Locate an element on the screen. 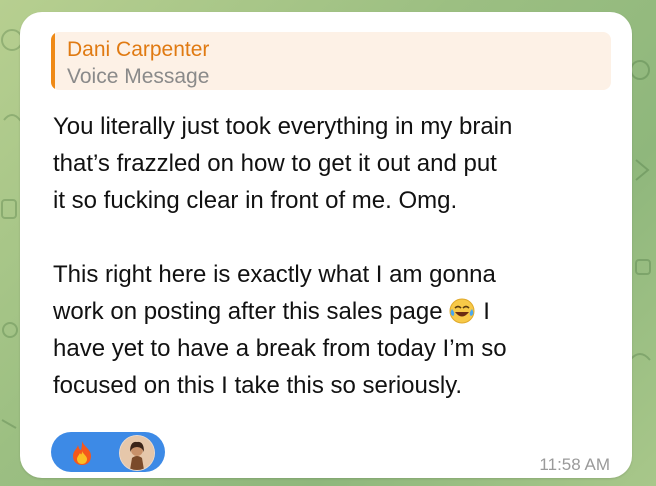 The height and width of the screenshot is (486, 656). reply-message-type: Voice Message is located at coordinates (138, 76).